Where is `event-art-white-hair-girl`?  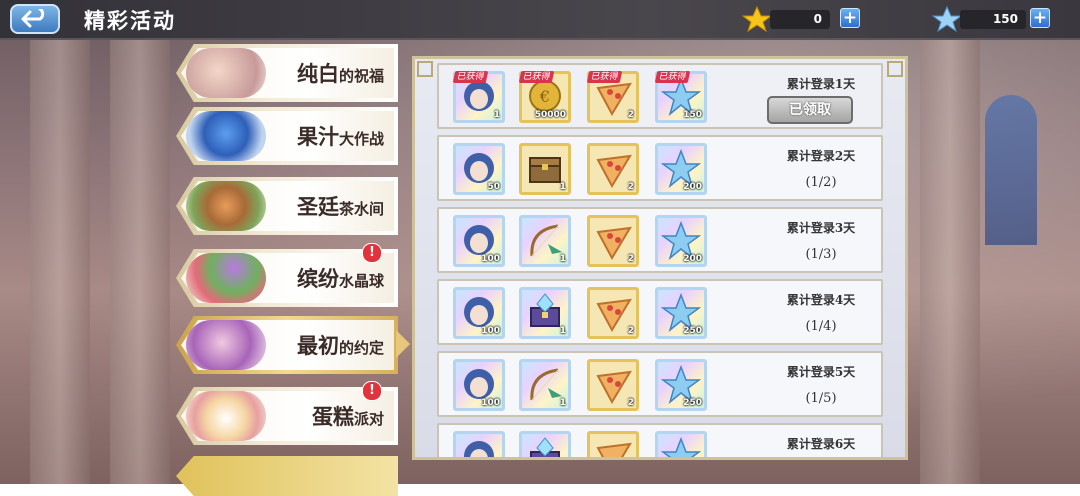
event-art-white-hair-girl is located at coordinates (226, 73).